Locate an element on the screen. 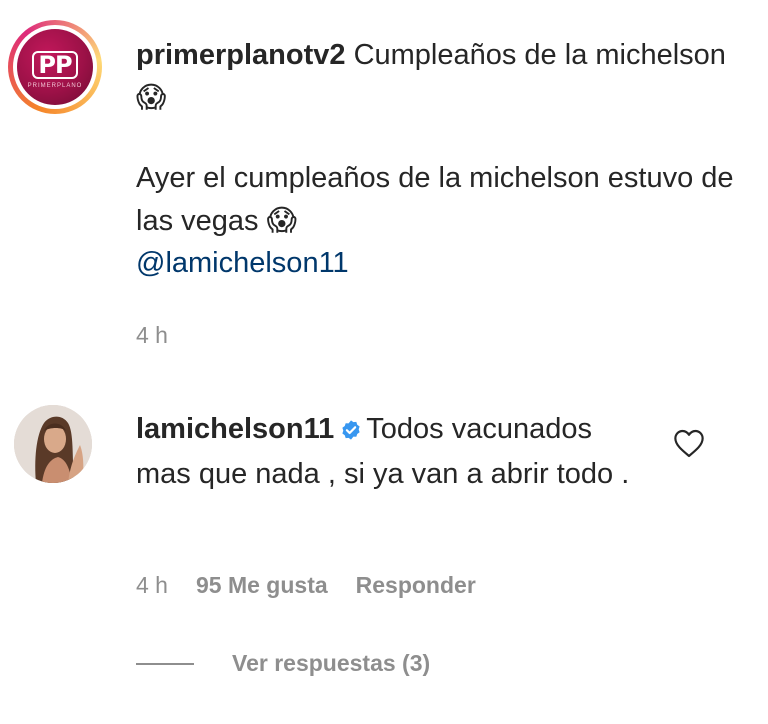 The width and height of the screenshot is (768, 724). post-author-username: primerplanotv2 is located at coordinates (241, 55).